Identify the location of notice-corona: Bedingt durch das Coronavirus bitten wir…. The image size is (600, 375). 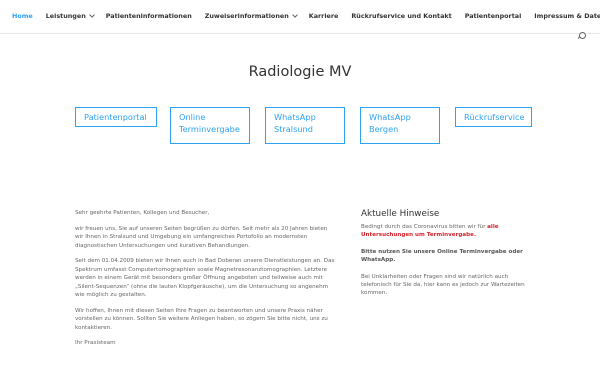
(446, 231).